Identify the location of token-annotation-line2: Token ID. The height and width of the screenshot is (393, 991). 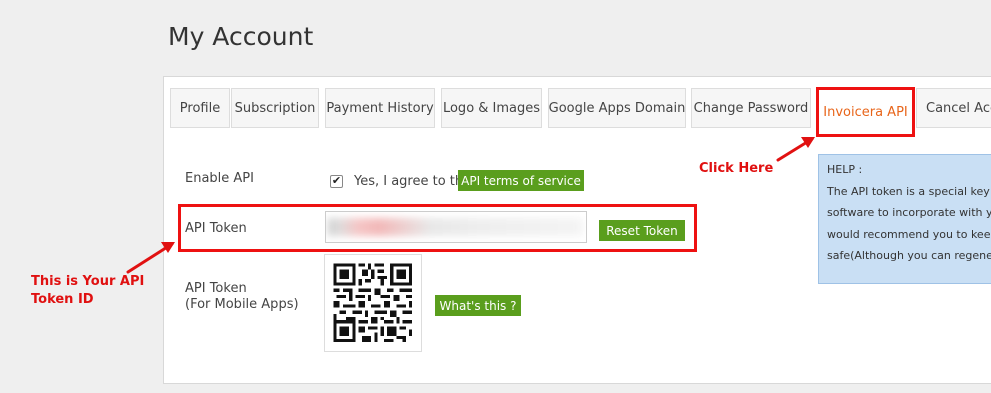
(62, 299).